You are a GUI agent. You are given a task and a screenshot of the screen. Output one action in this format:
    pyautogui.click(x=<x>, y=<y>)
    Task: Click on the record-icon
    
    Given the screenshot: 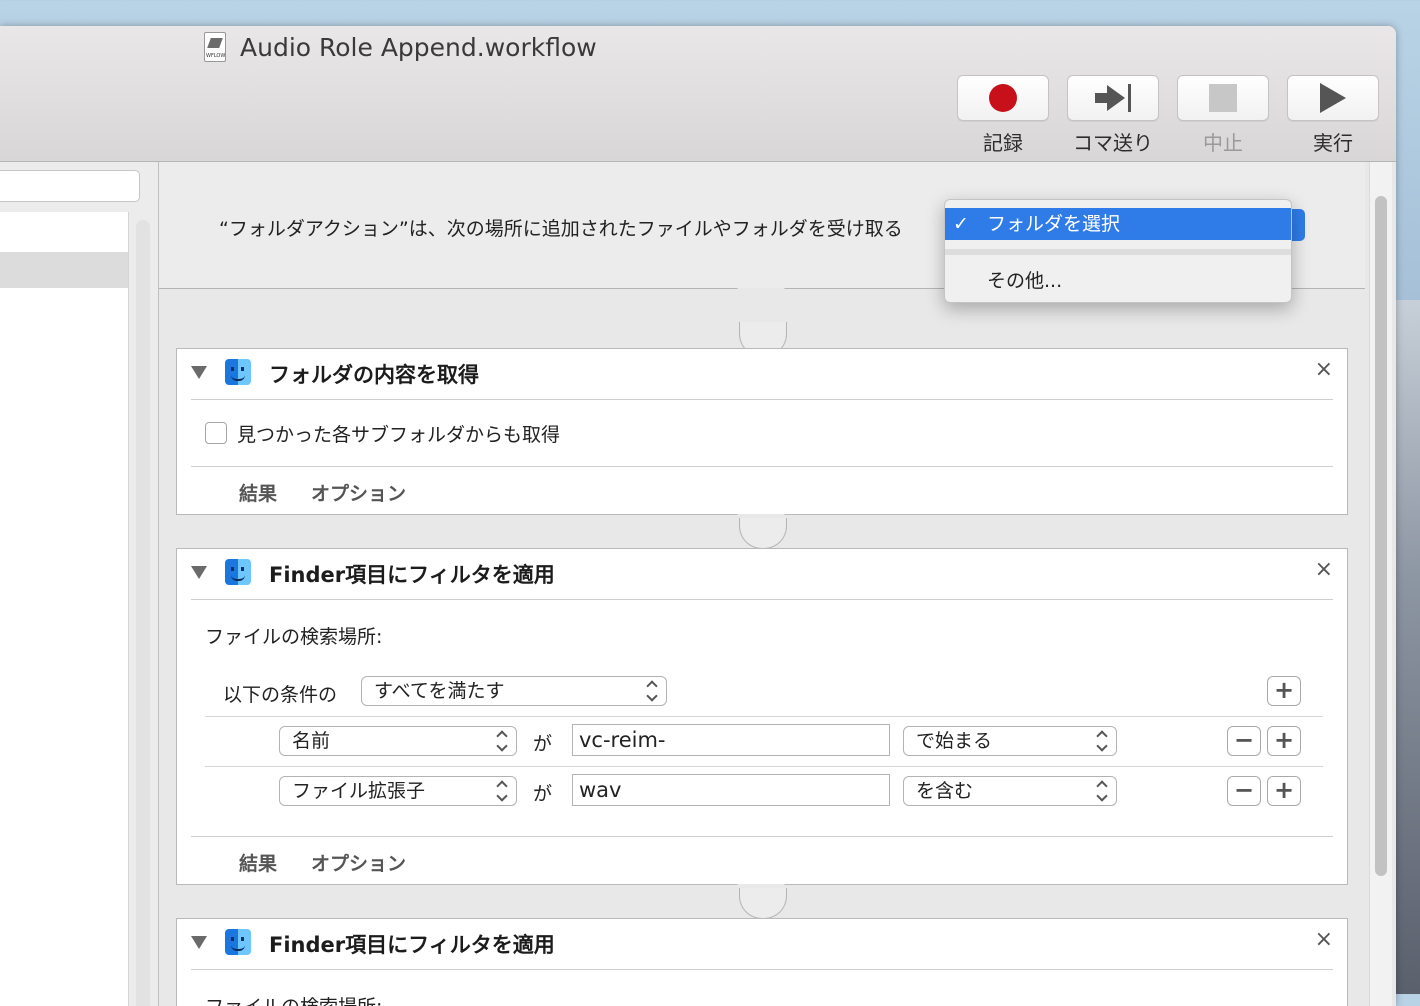 What is the action you would take?
    pyautogui.click(x=1003, y=98)
    